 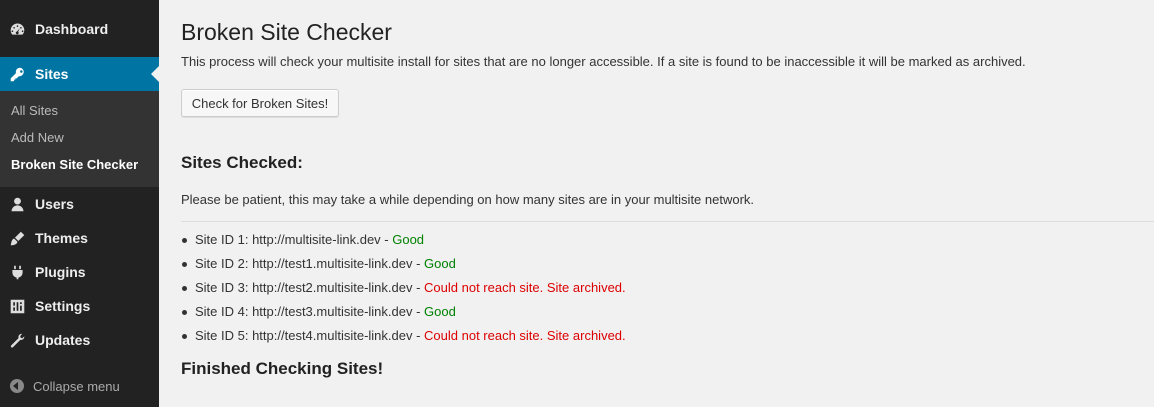 I want to click on settings-icon, so click(x=17, y=306).